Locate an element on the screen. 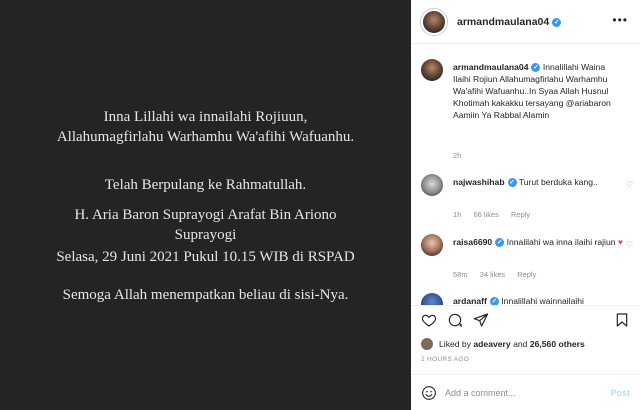 This screenshot has width=640, height=410. comment-text: Innalilahi wa inna ilaihi rajiun is located at coordinates (561, 242).